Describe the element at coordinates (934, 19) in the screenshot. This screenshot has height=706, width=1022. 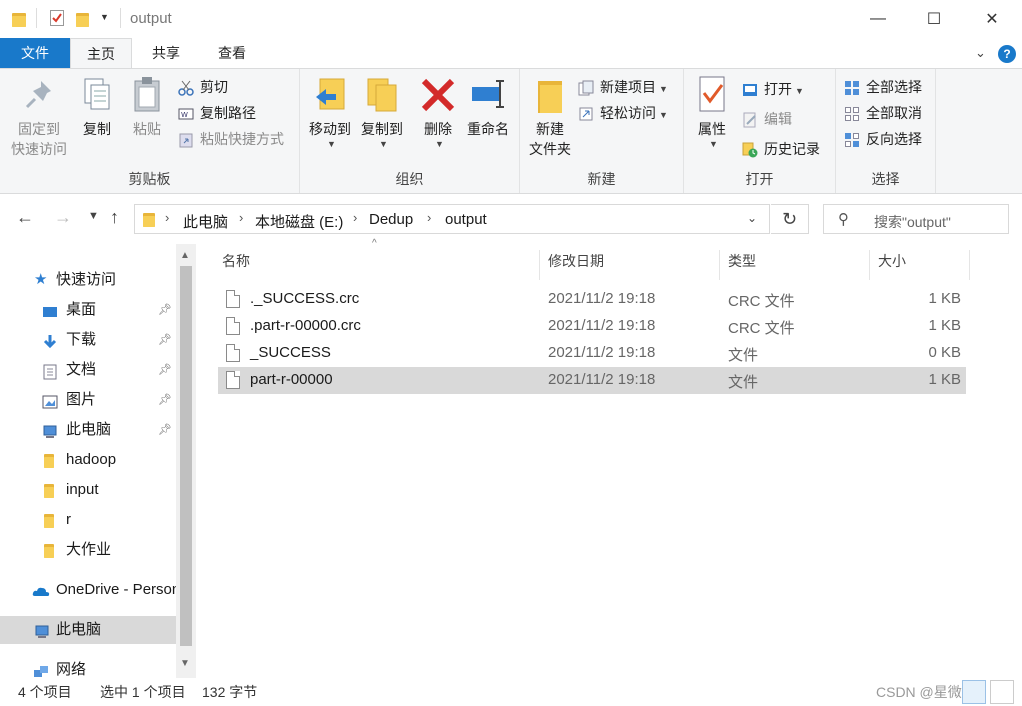
I see `maximize-button: ☐` at that location.